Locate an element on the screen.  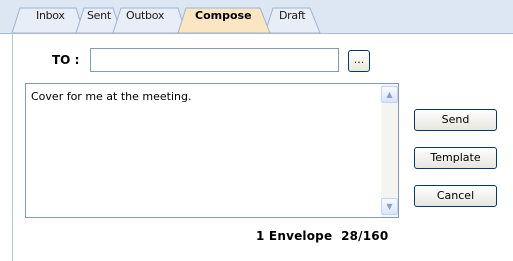
tab-inbox: Inbox is located at coordinates (50, 16).